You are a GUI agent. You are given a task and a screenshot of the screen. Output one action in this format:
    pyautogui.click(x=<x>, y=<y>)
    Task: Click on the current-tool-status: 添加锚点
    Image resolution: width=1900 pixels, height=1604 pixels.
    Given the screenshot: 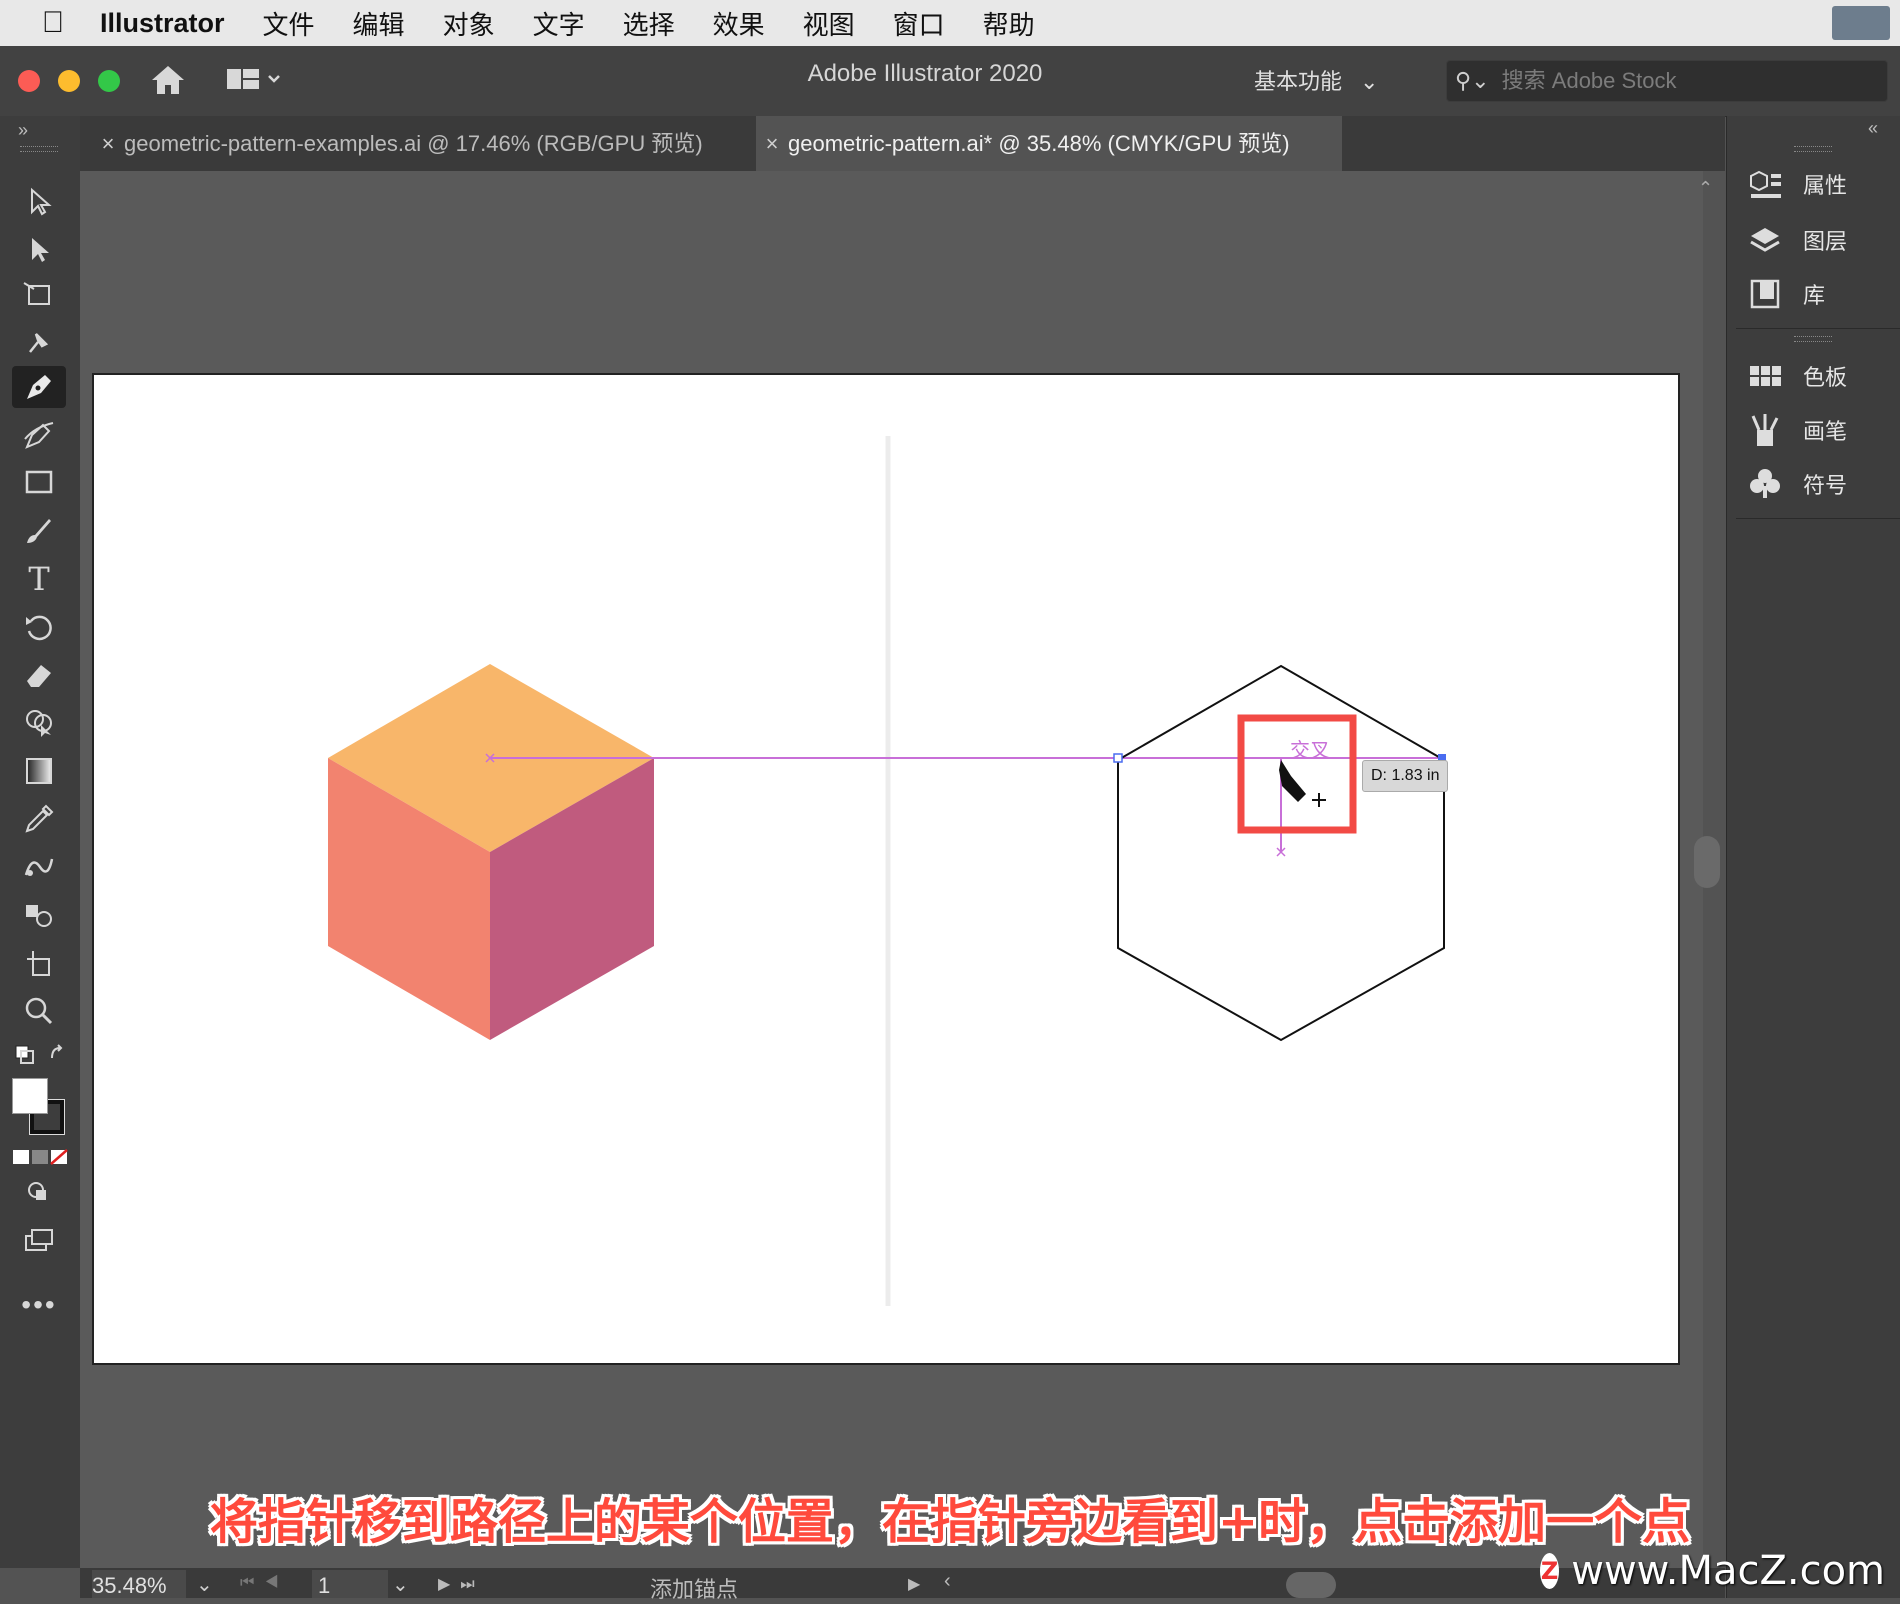 What is the action you would take?
    pyautogui.click(x=694, y=1590)
    